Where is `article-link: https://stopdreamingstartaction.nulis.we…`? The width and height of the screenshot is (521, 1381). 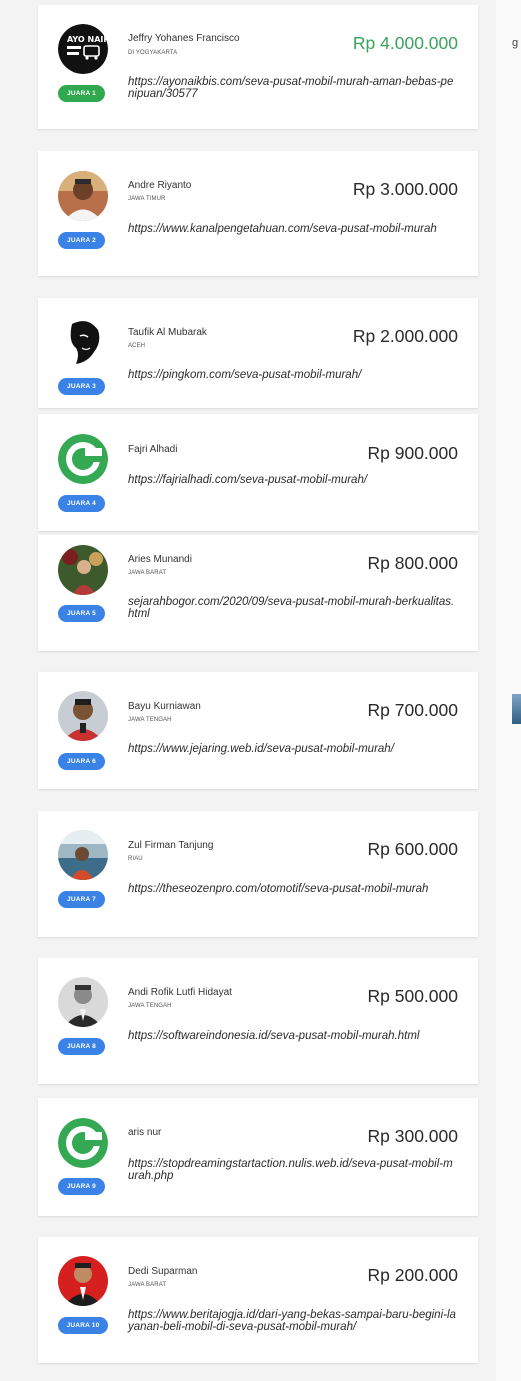 article-link: https://stopdreamingstartaction.nulis.we… is located at coordinates (293, 1170).